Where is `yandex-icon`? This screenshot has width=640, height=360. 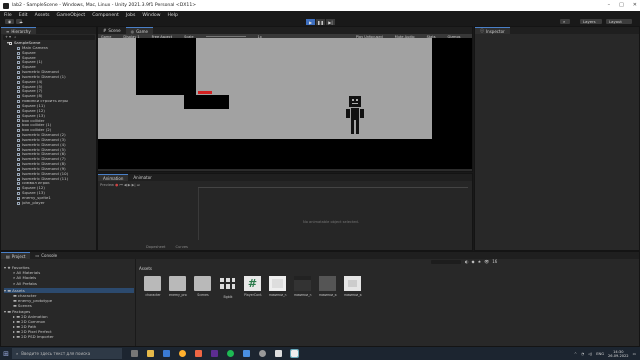 yandex-icon is located at coordinates (198, 353).